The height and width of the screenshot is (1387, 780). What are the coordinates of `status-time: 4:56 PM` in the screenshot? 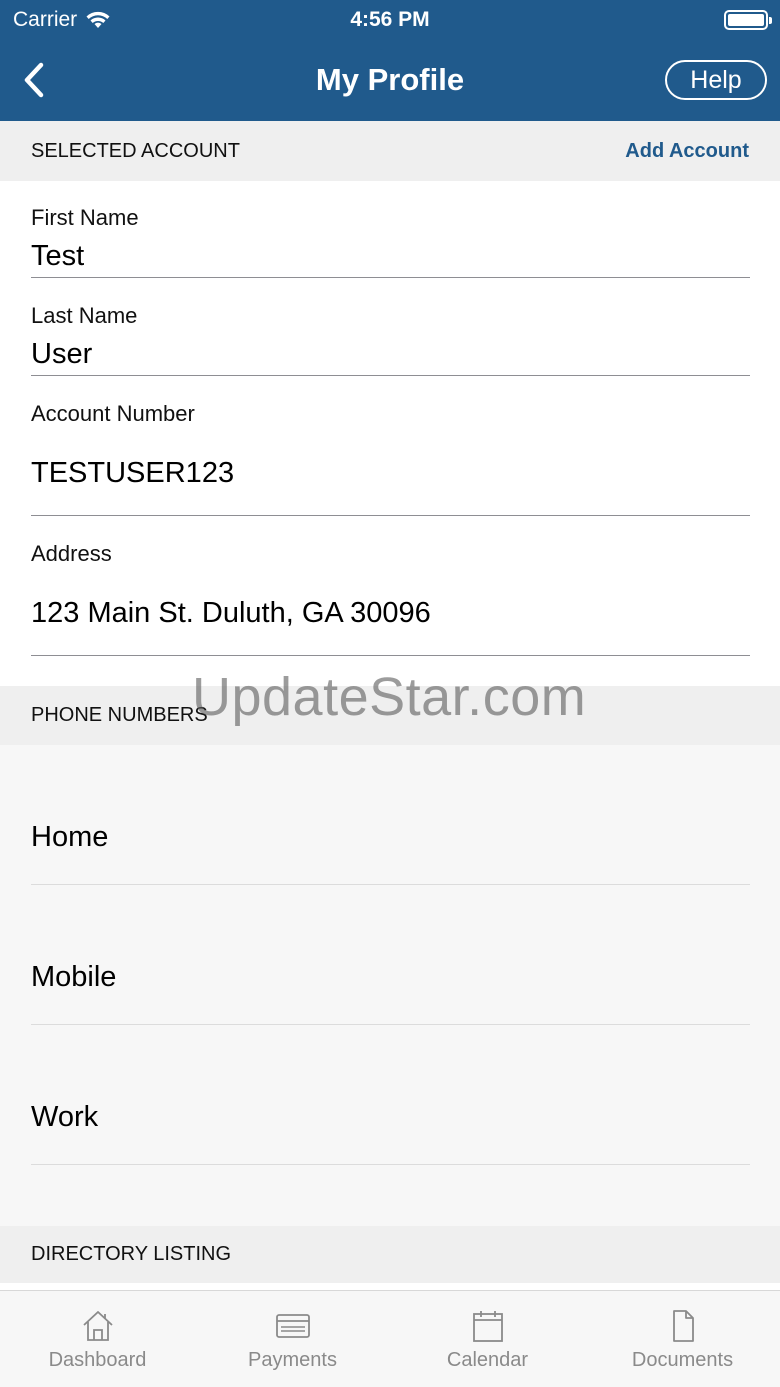 It's located at (390, 19).